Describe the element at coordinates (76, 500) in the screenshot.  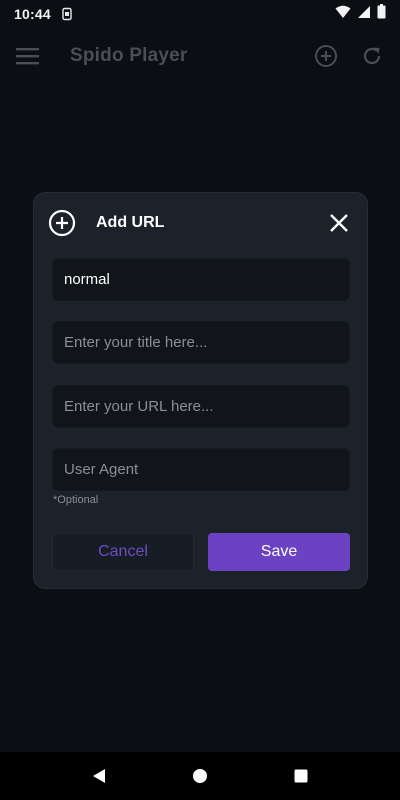
I see `optional-note: *Optional` at that location.